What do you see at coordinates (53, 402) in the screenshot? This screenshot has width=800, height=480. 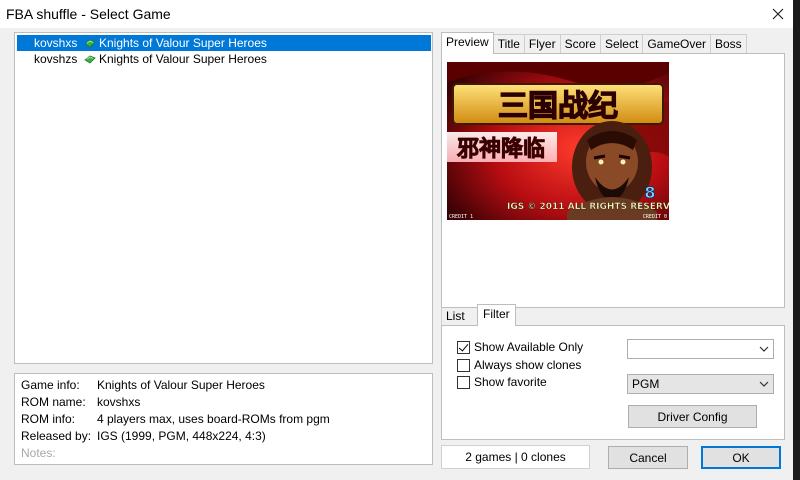 I see `info-label: ROM name:` at bounding box center [53, 402].